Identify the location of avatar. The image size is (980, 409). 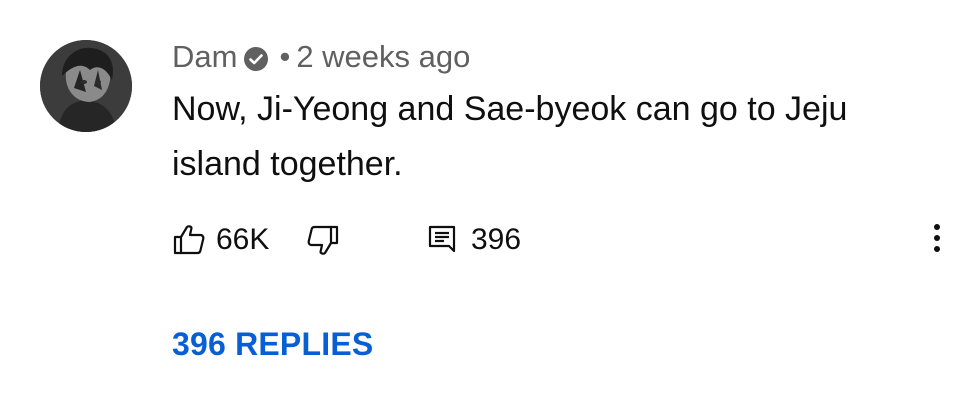
(86, 86).